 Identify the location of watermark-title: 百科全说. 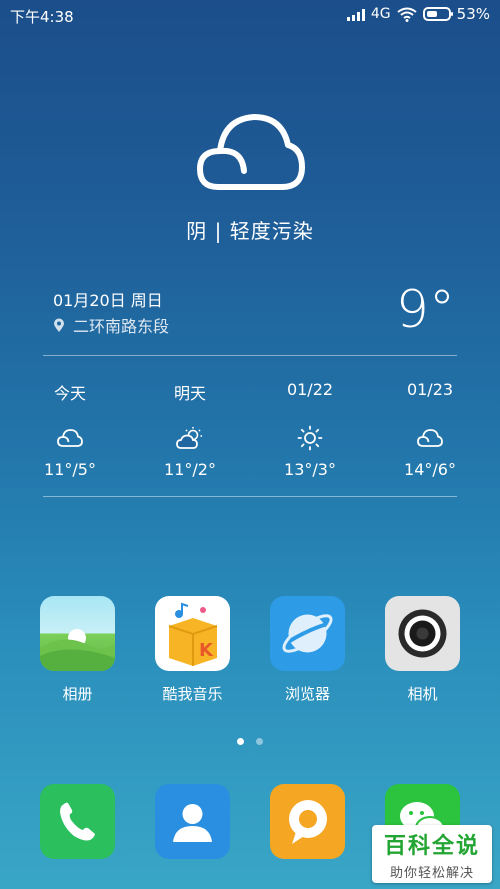
(431, 846).